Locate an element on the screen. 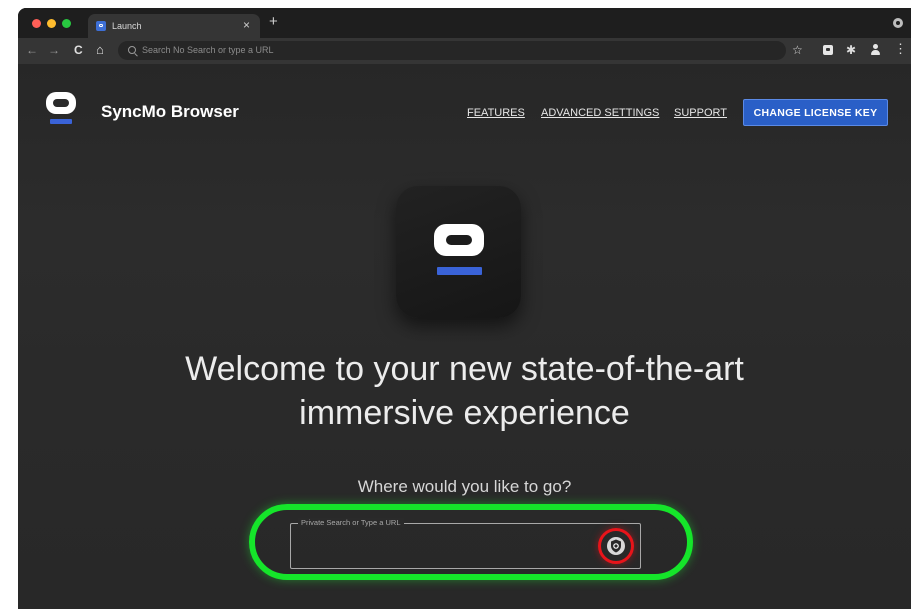  minimize-window-button is located at coordinates (51, 23).